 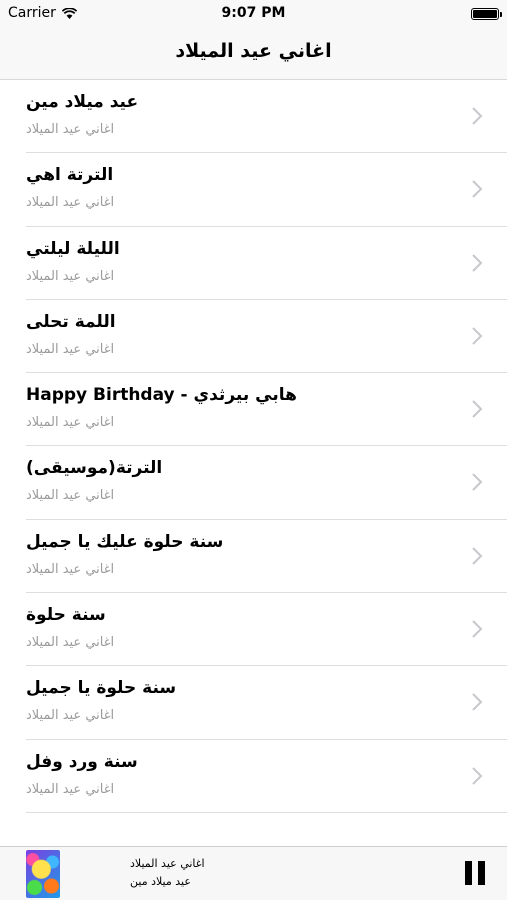 I want to click on navigation-bar: اغاني عيد الميلاد, so click(x=253, y=54).